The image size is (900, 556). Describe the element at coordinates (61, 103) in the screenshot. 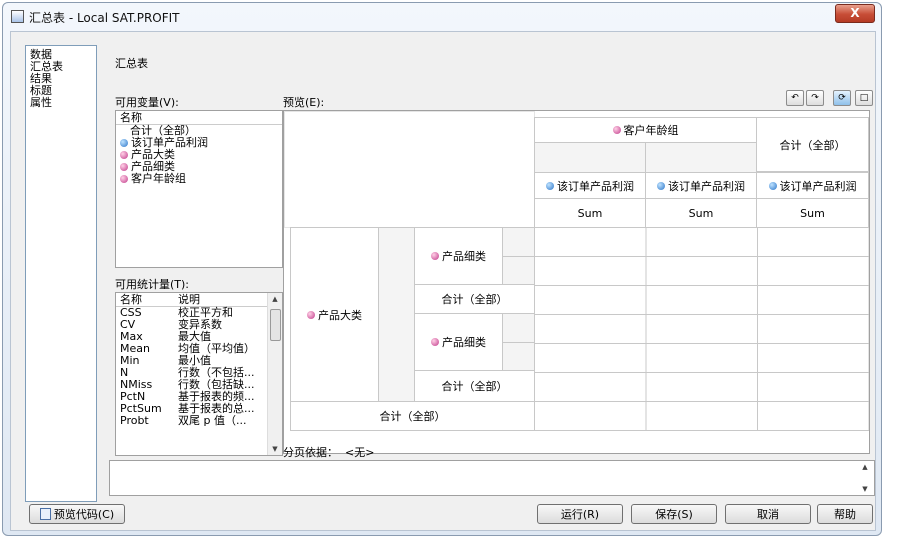

I see `nav-item-properties: 属性` at that location.